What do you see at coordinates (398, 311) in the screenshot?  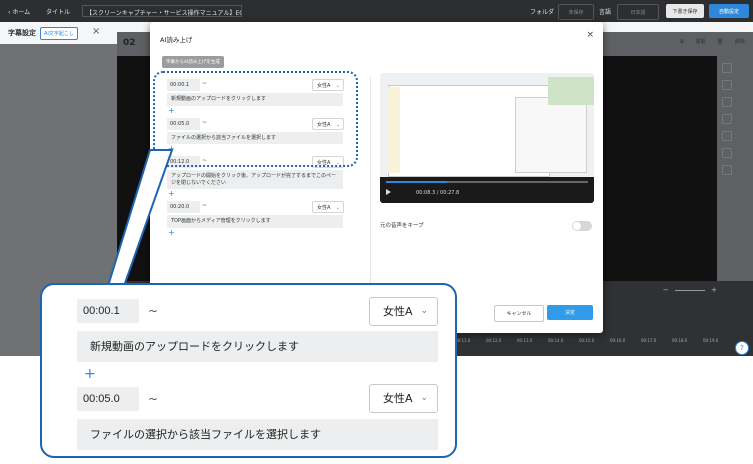 I see `callout-voice-label-1: 女性A` at bounding box center [398, 311].